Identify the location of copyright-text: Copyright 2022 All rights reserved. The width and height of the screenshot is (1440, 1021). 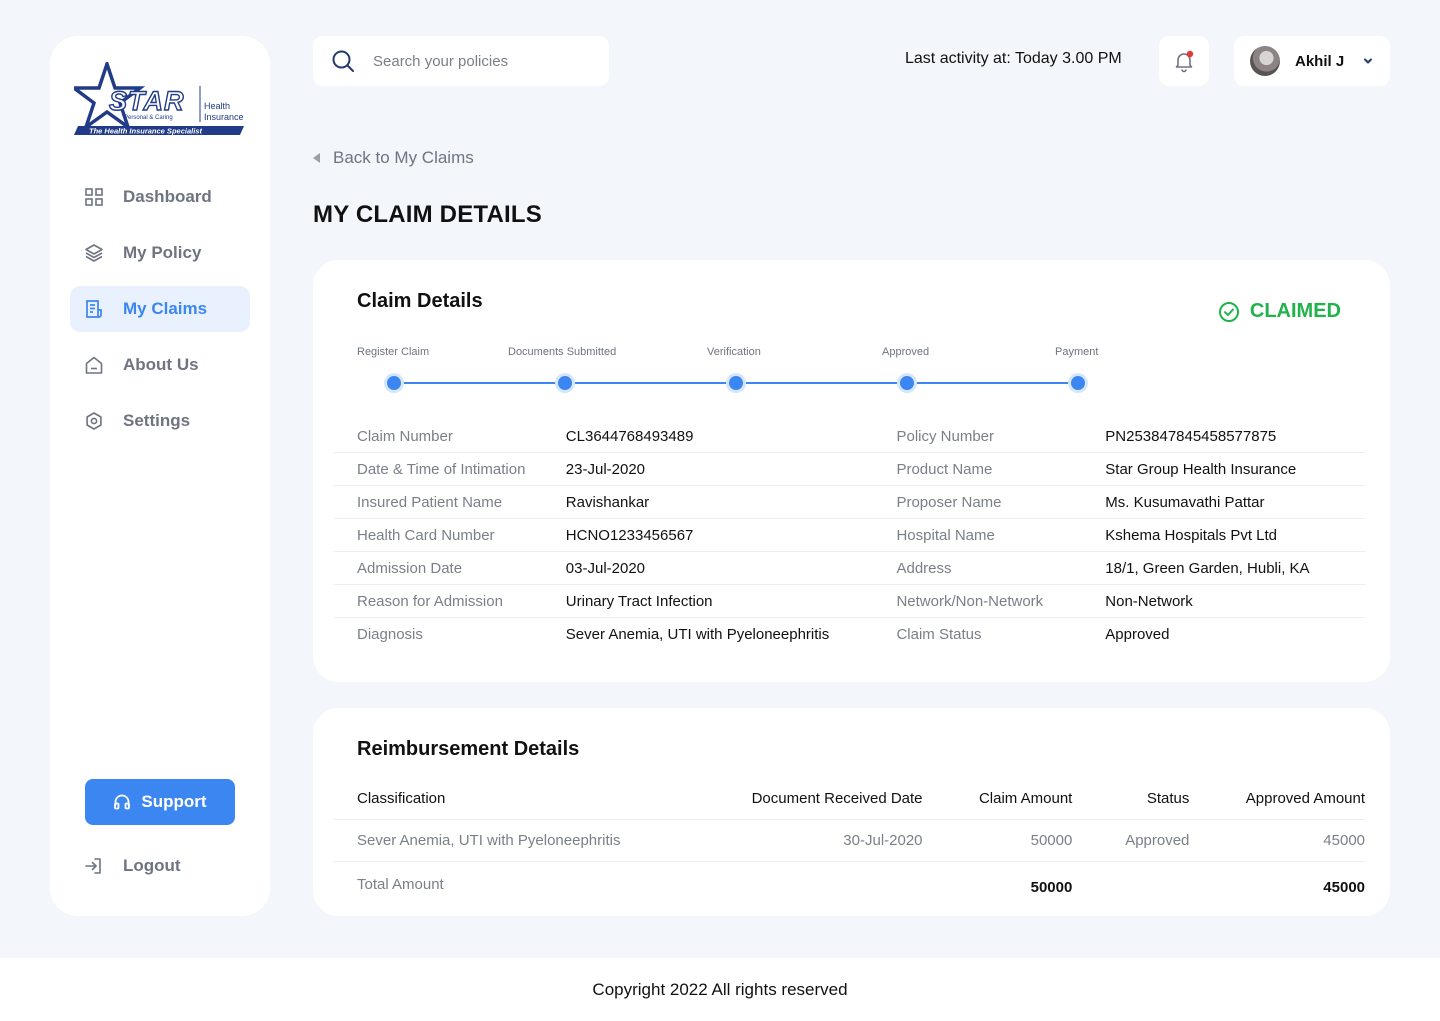
(720, 989).